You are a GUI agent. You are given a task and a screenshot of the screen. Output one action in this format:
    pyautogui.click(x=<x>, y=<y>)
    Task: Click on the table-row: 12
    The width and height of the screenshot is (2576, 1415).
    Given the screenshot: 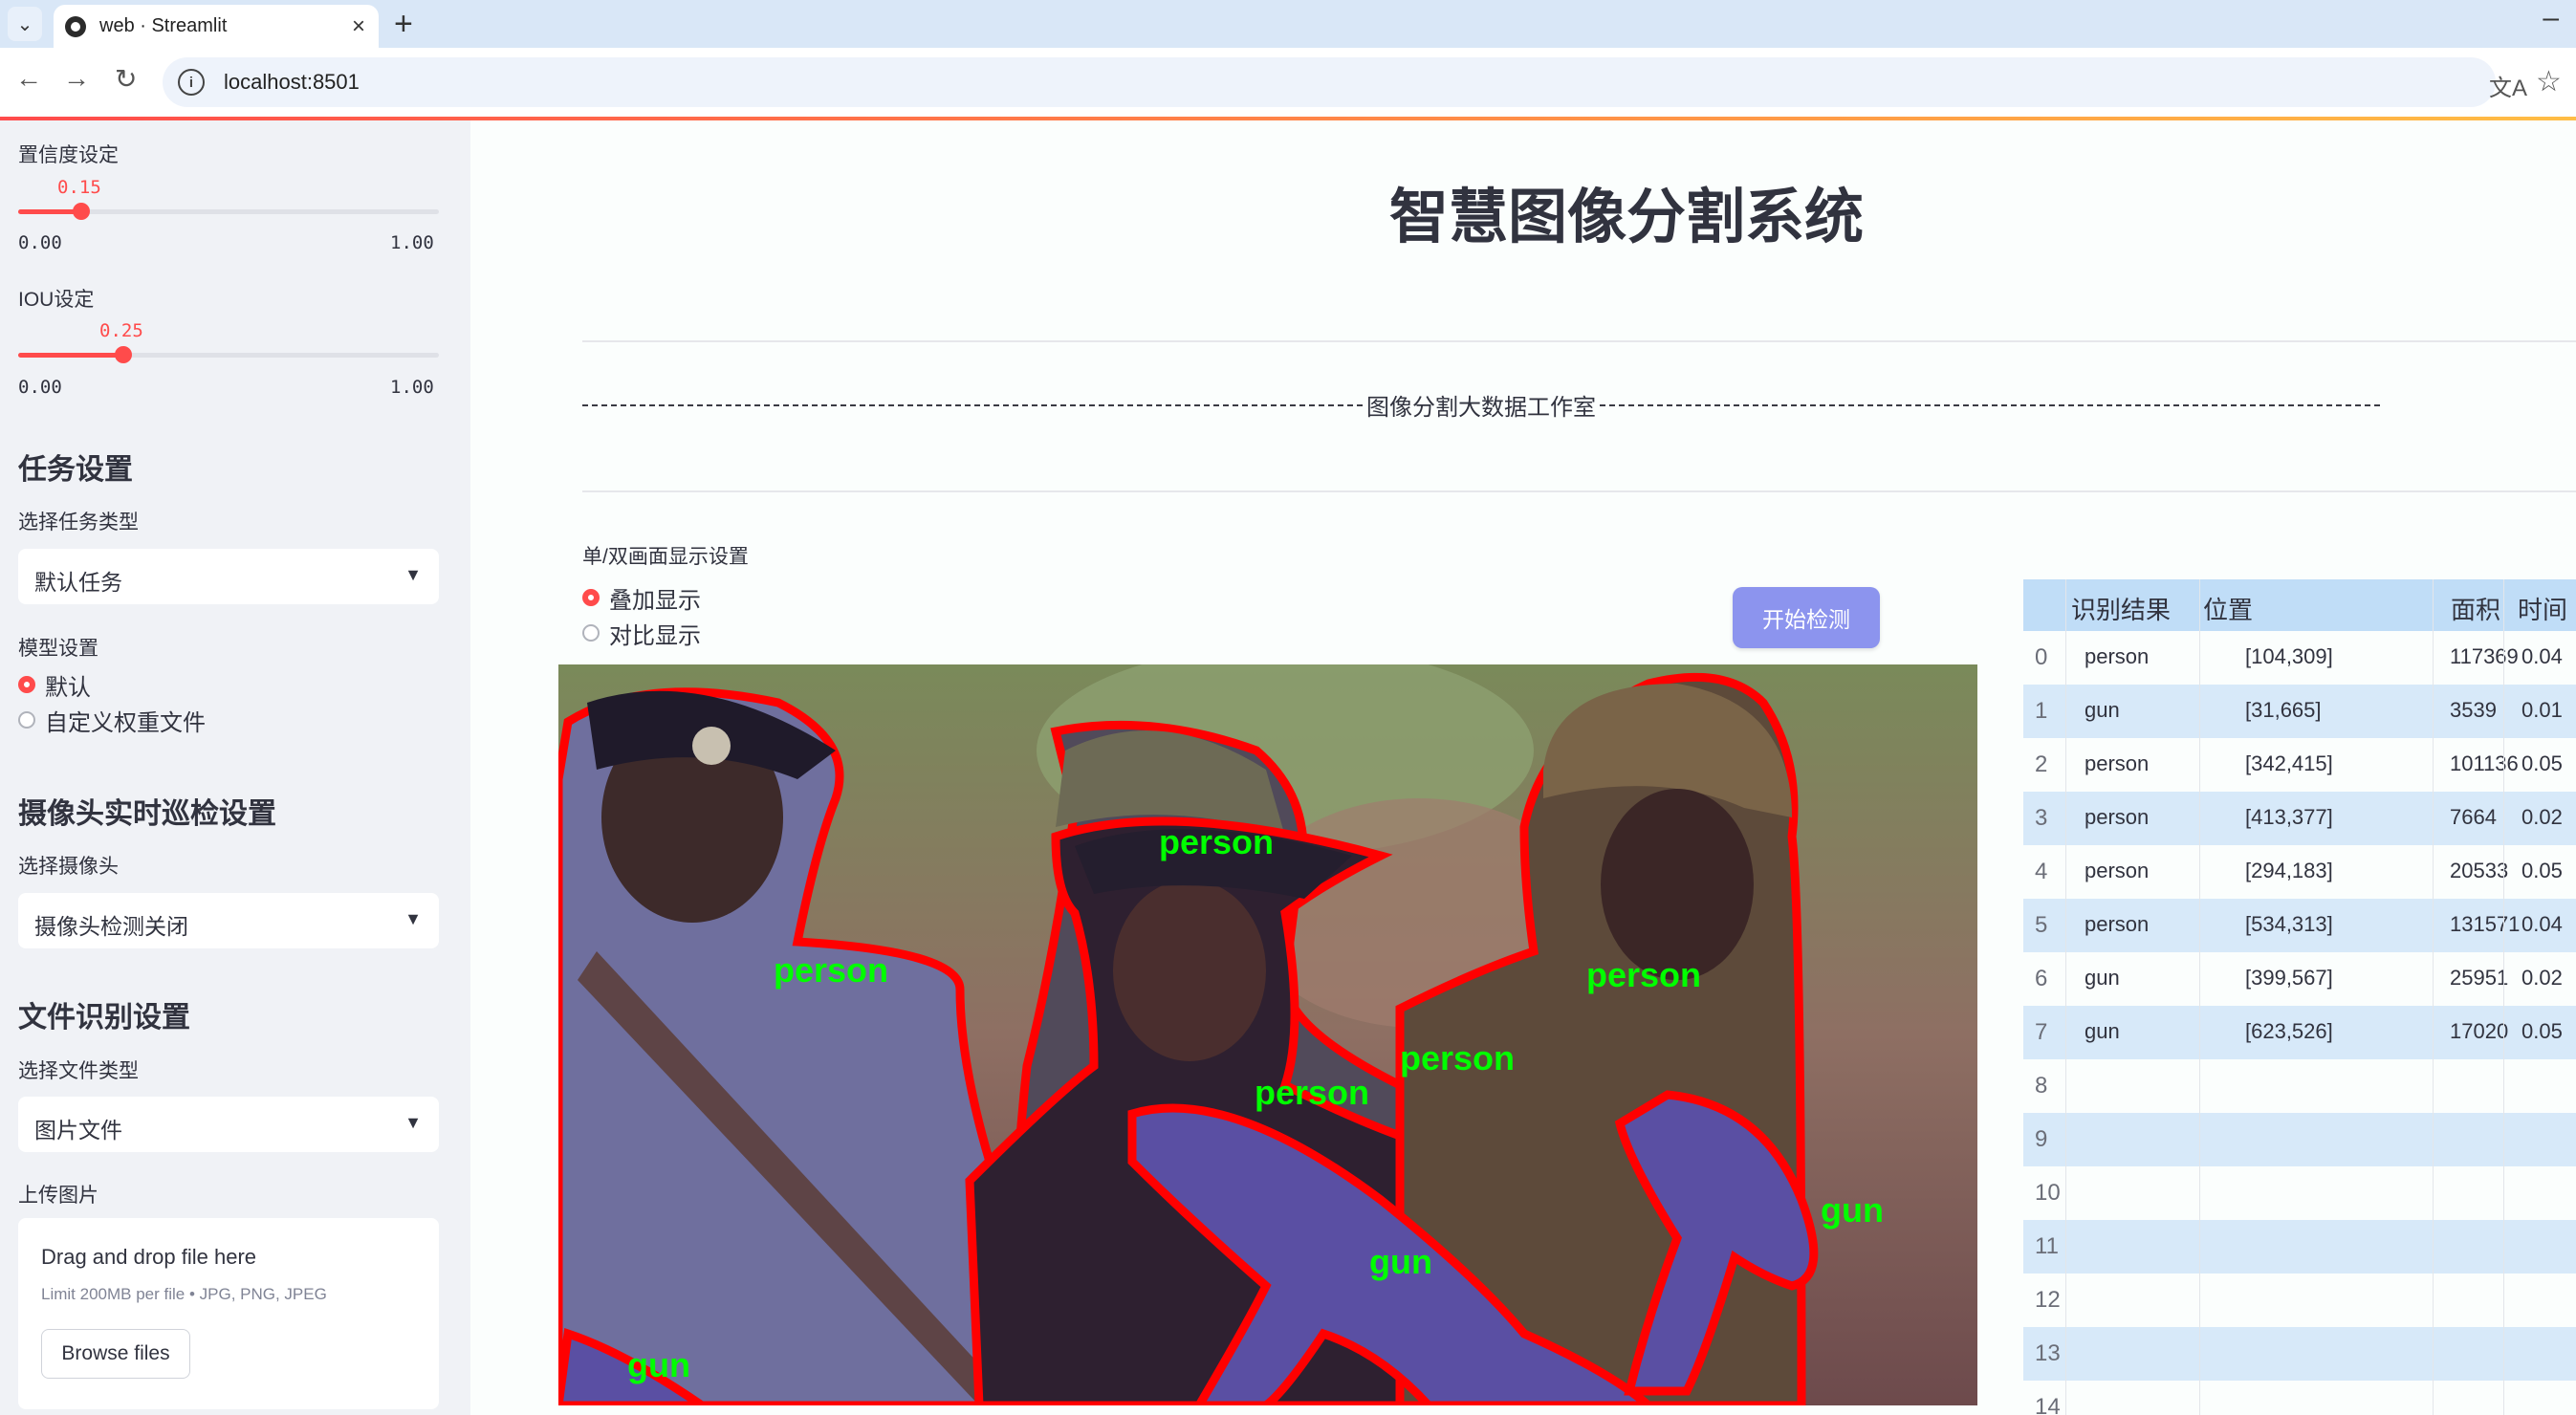 What is the action you would take?
    pyautogui.click(x=2299, y=1300)
    